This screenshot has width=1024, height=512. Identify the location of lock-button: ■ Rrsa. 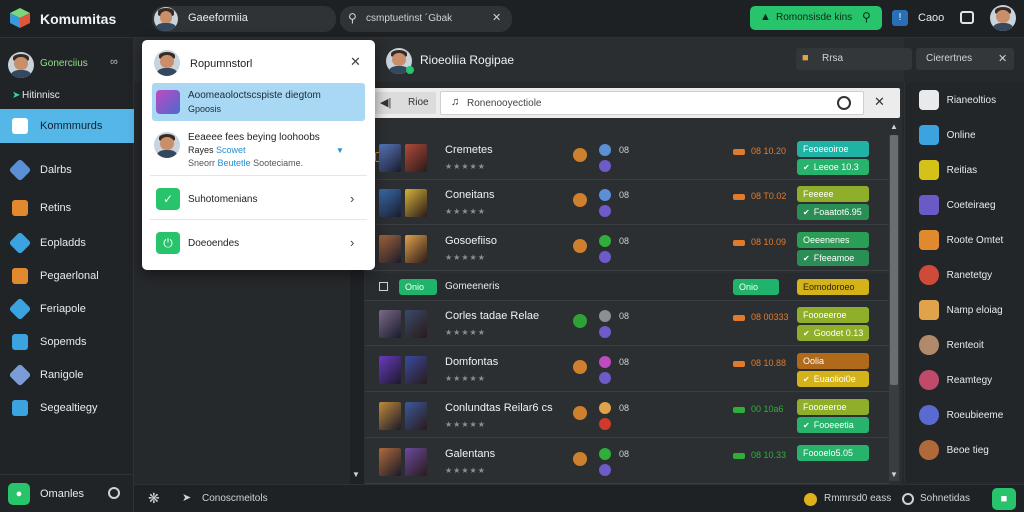
(854, 59).